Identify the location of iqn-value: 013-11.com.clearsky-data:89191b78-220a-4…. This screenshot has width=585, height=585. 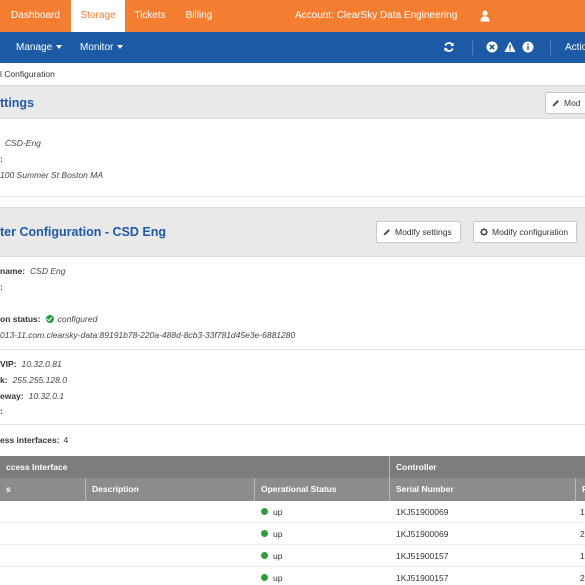
(148, 335).